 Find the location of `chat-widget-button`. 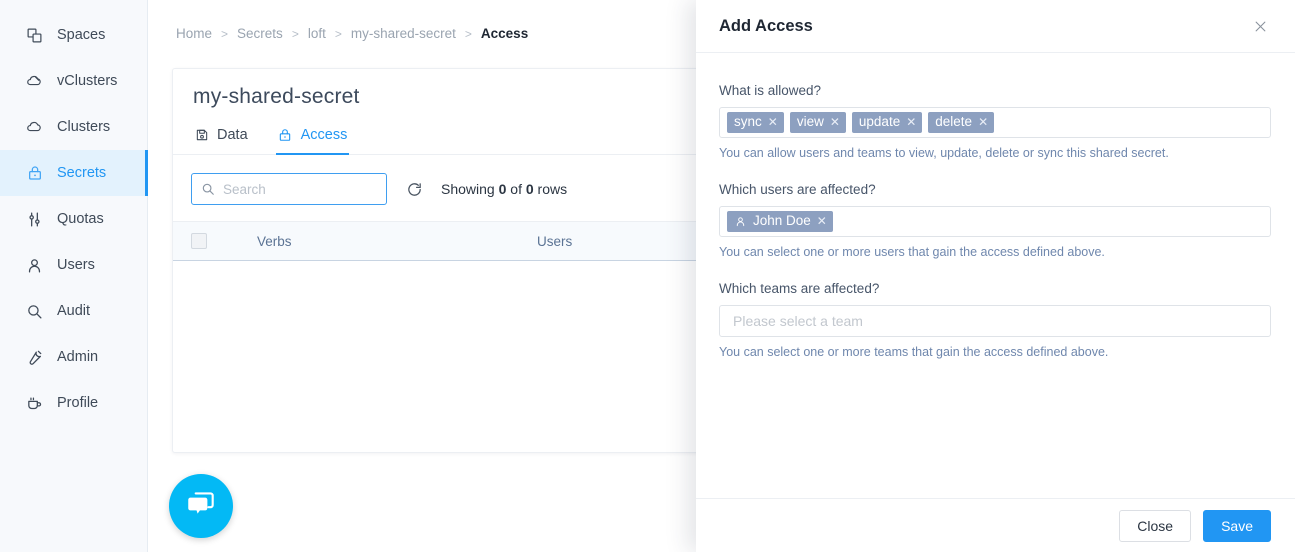

chat-widget-button is located at coordinates (201, 506).